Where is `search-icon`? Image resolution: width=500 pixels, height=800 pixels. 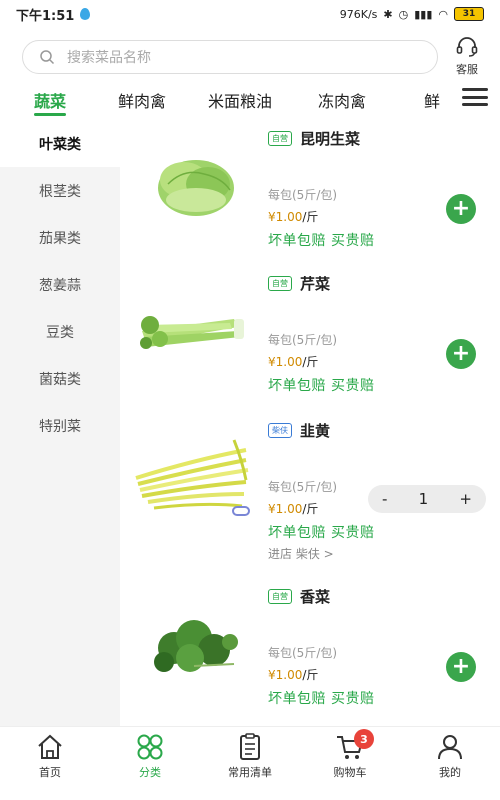
search-icon is located at coordinates (47, 57).